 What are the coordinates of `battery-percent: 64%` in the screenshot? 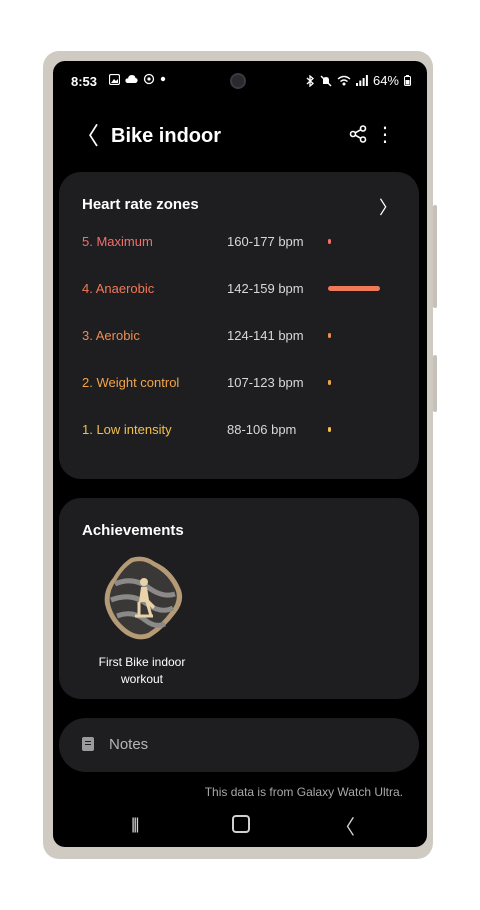 It's located at (385, 80).